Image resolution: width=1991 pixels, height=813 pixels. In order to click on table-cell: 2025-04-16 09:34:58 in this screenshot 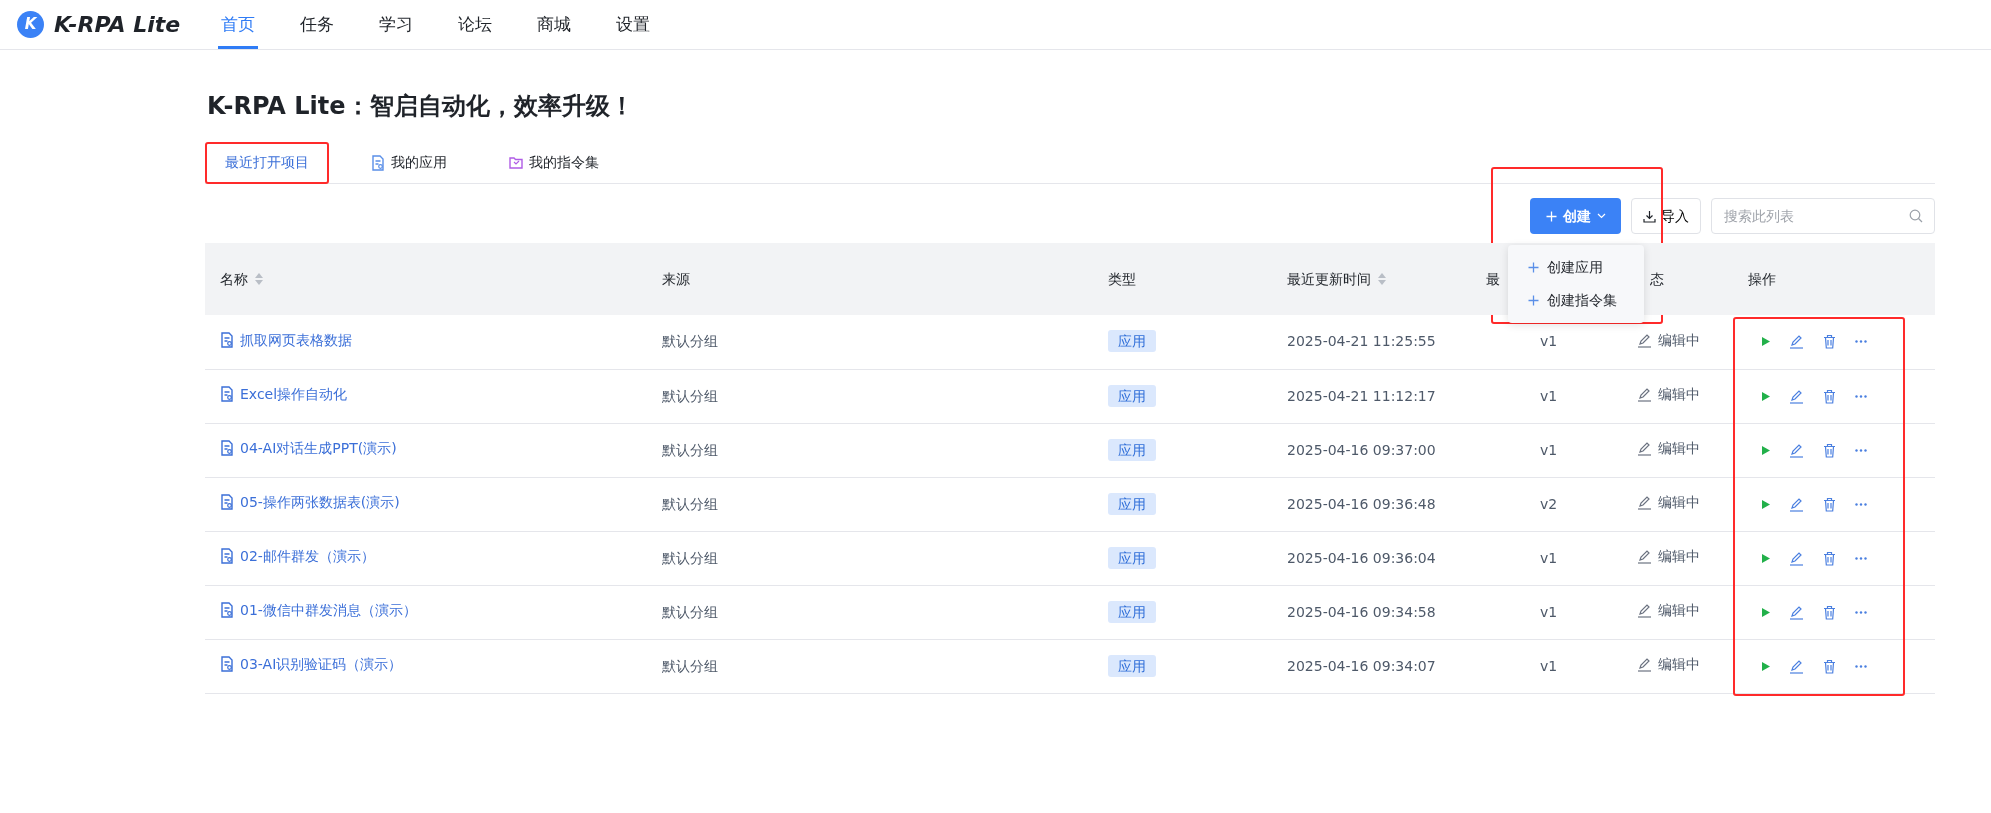, I will do `click(1361, 611)`.